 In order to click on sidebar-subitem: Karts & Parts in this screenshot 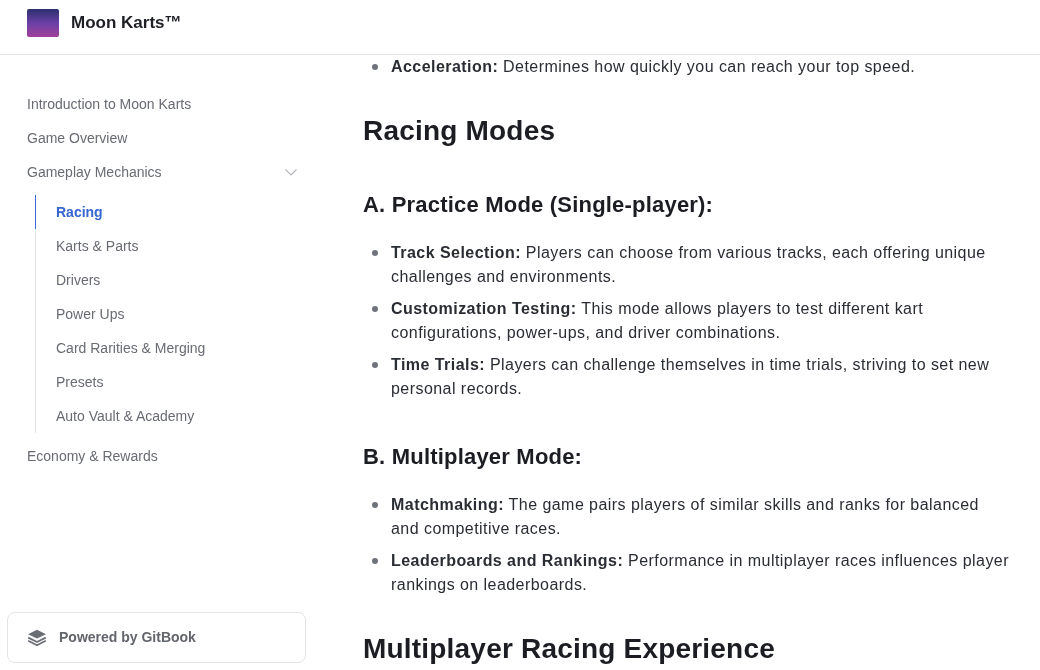, I will do `click(174, 246)`.